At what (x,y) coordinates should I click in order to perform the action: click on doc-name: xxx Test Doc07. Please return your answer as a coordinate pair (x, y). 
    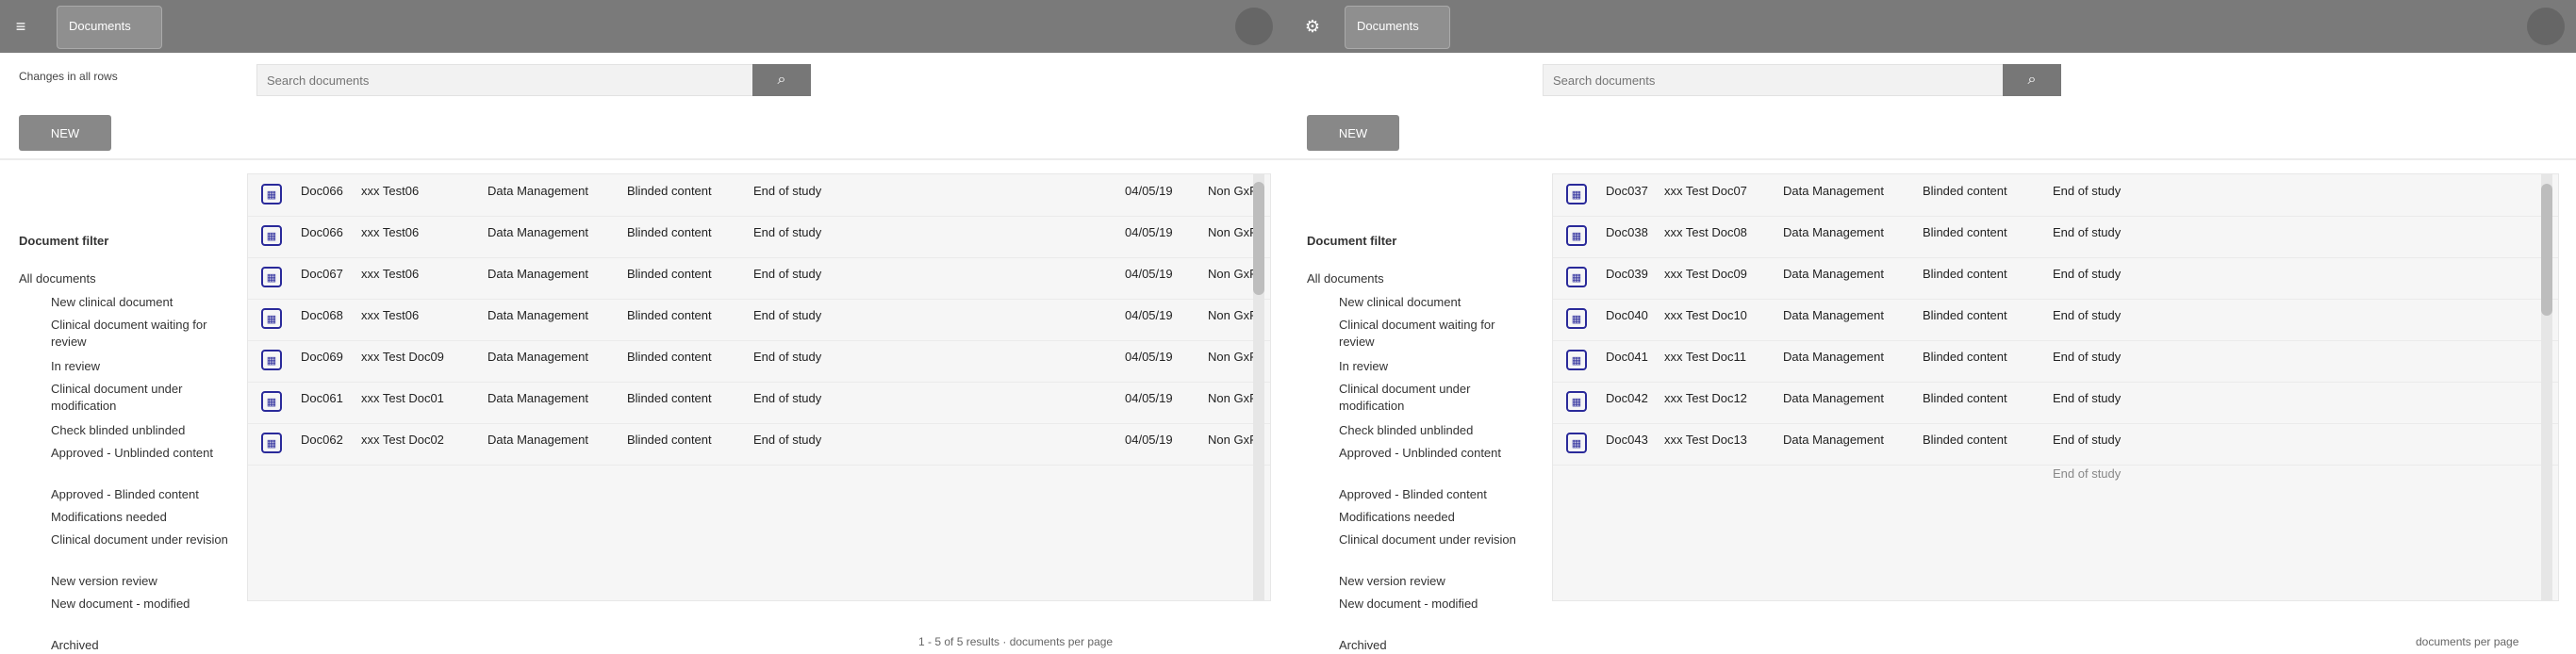
    Looking at the image, I should click on (1705, 191).